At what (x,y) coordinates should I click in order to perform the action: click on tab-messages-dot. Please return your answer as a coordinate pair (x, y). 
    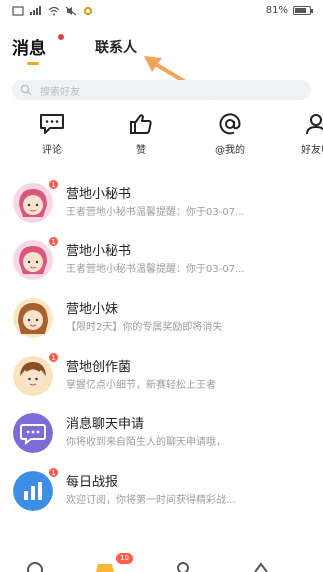
    Looking at the image, I should click on (61, 37).